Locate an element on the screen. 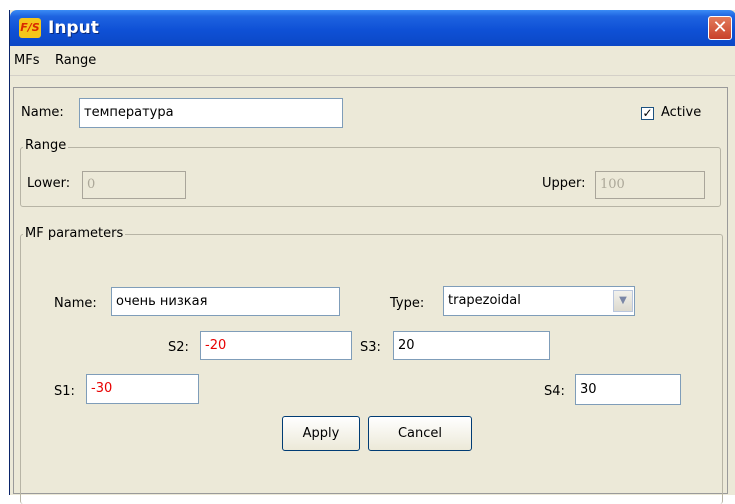 Image resolution: width=735 pixels, height=504 pixels. active-checkbox: ✓ is located at coordinates (647, 113).